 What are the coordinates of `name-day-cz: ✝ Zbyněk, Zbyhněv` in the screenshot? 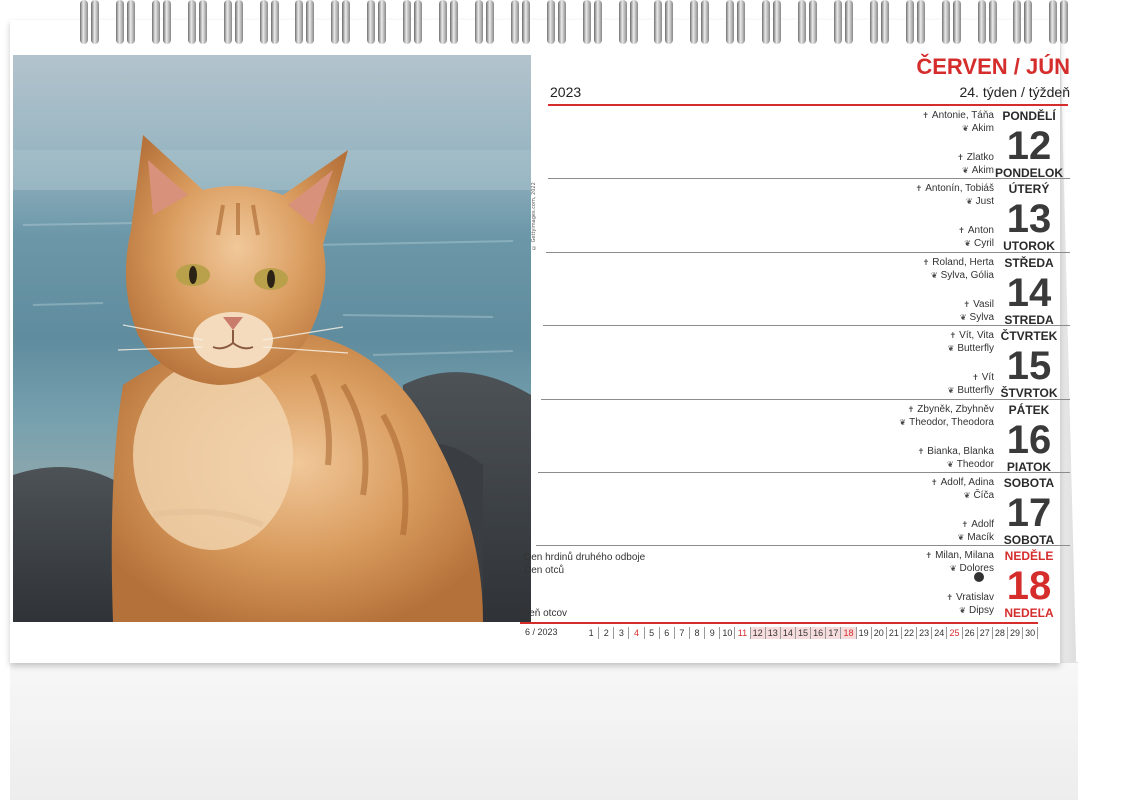 It's located at (894, 409).